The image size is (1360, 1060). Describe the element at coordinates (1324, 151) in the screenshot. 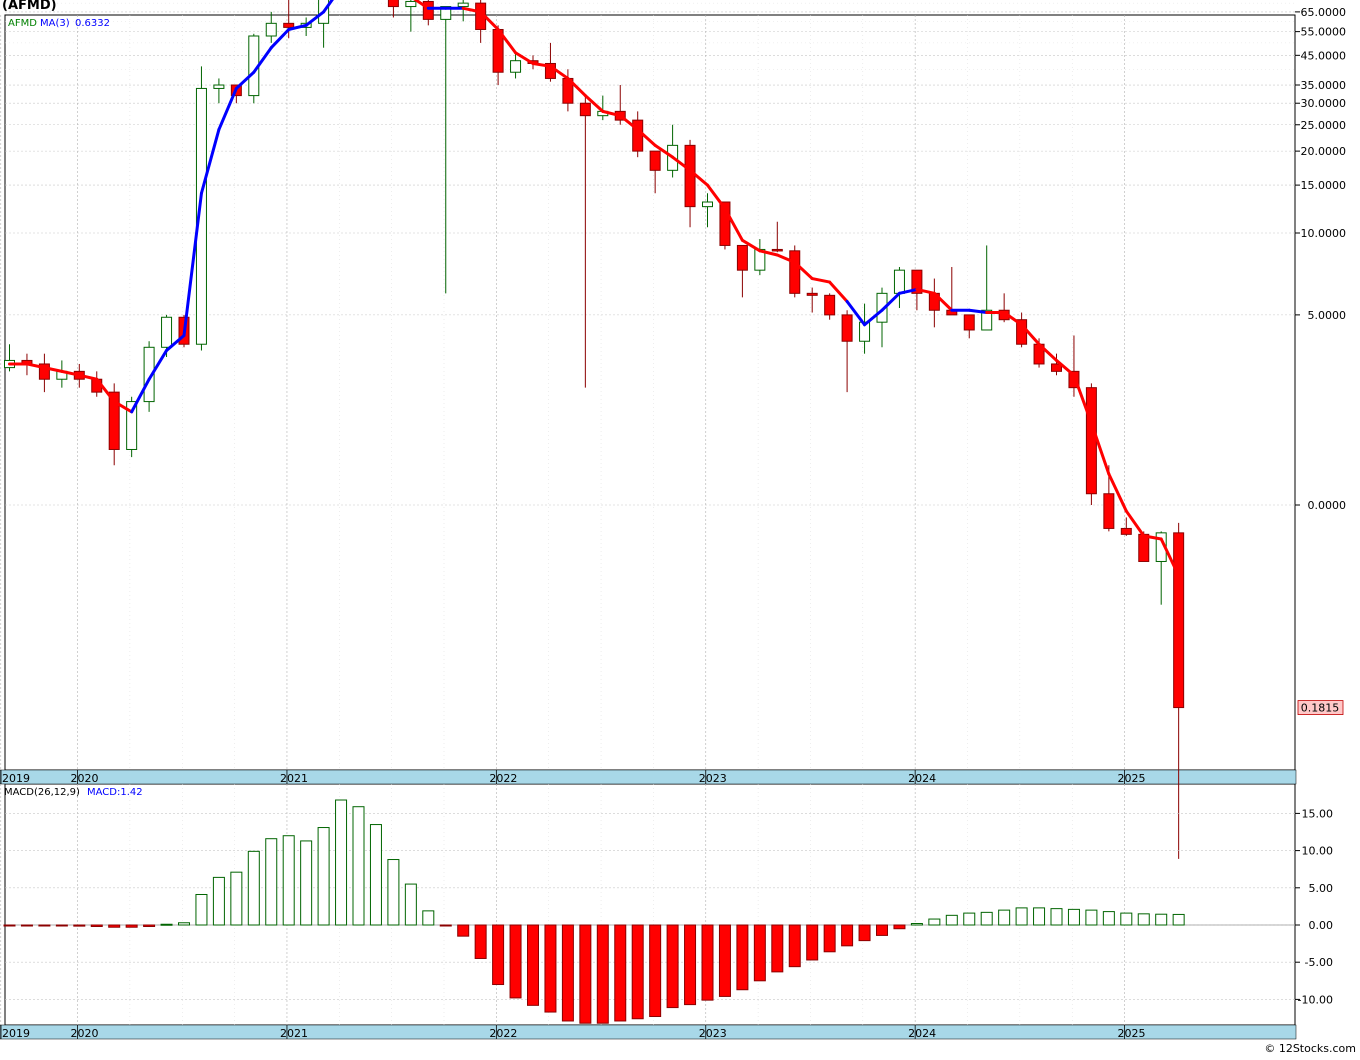

I see `price-tick-label: 20.0000` at that location.